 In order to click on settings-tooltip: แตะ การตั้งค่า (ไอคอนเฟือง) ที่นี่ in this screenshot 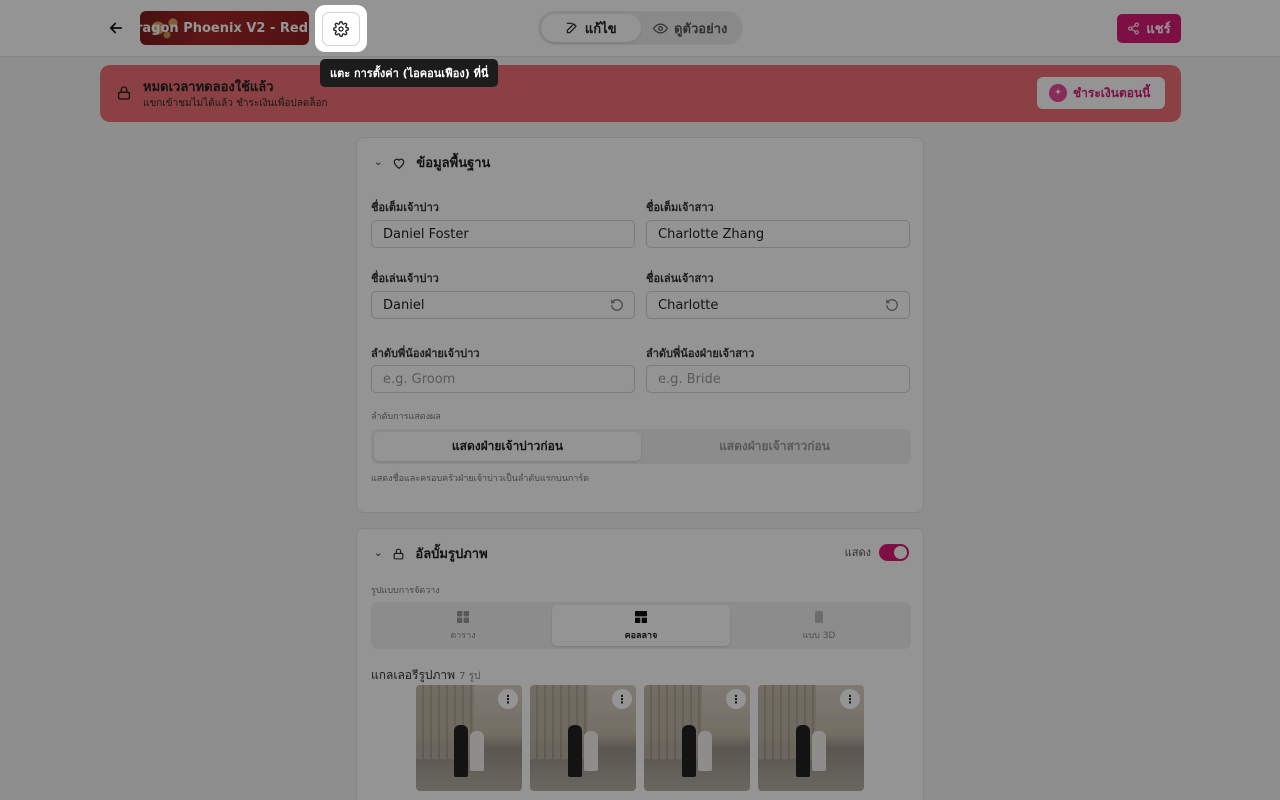, I will do `click(409, 73)`.